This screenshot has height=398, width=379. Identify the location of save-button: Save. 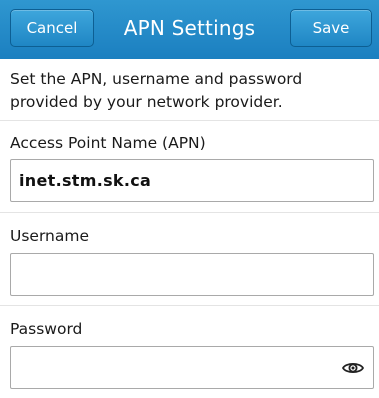
(331, 28).